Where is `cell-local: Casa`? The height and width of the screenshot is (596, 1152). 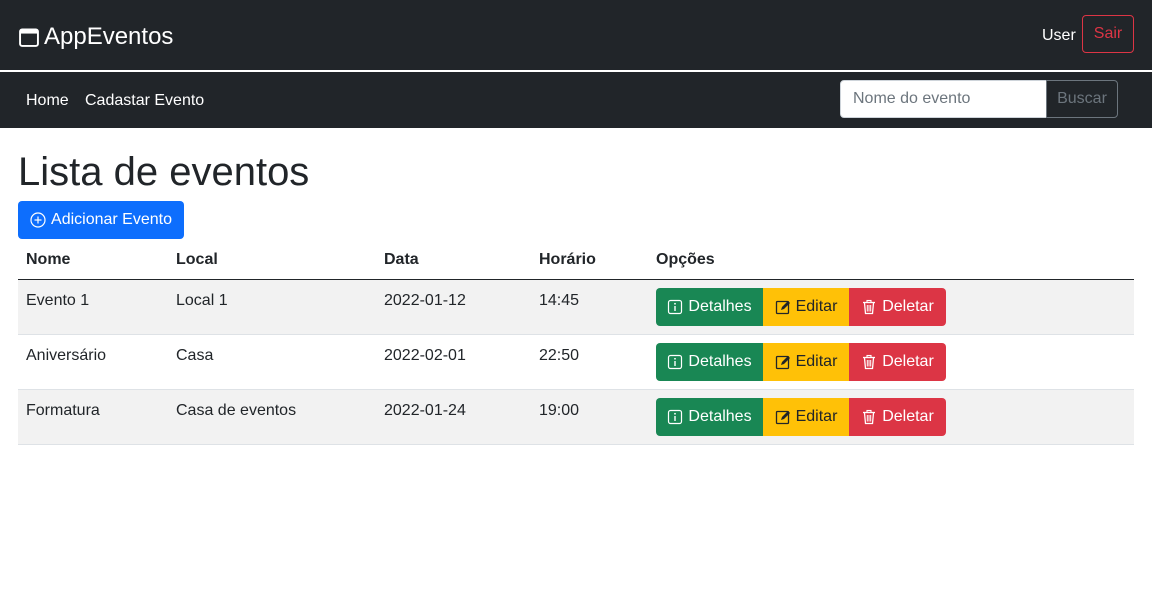
cell-local: Casa is located at coordinates (195, 355).